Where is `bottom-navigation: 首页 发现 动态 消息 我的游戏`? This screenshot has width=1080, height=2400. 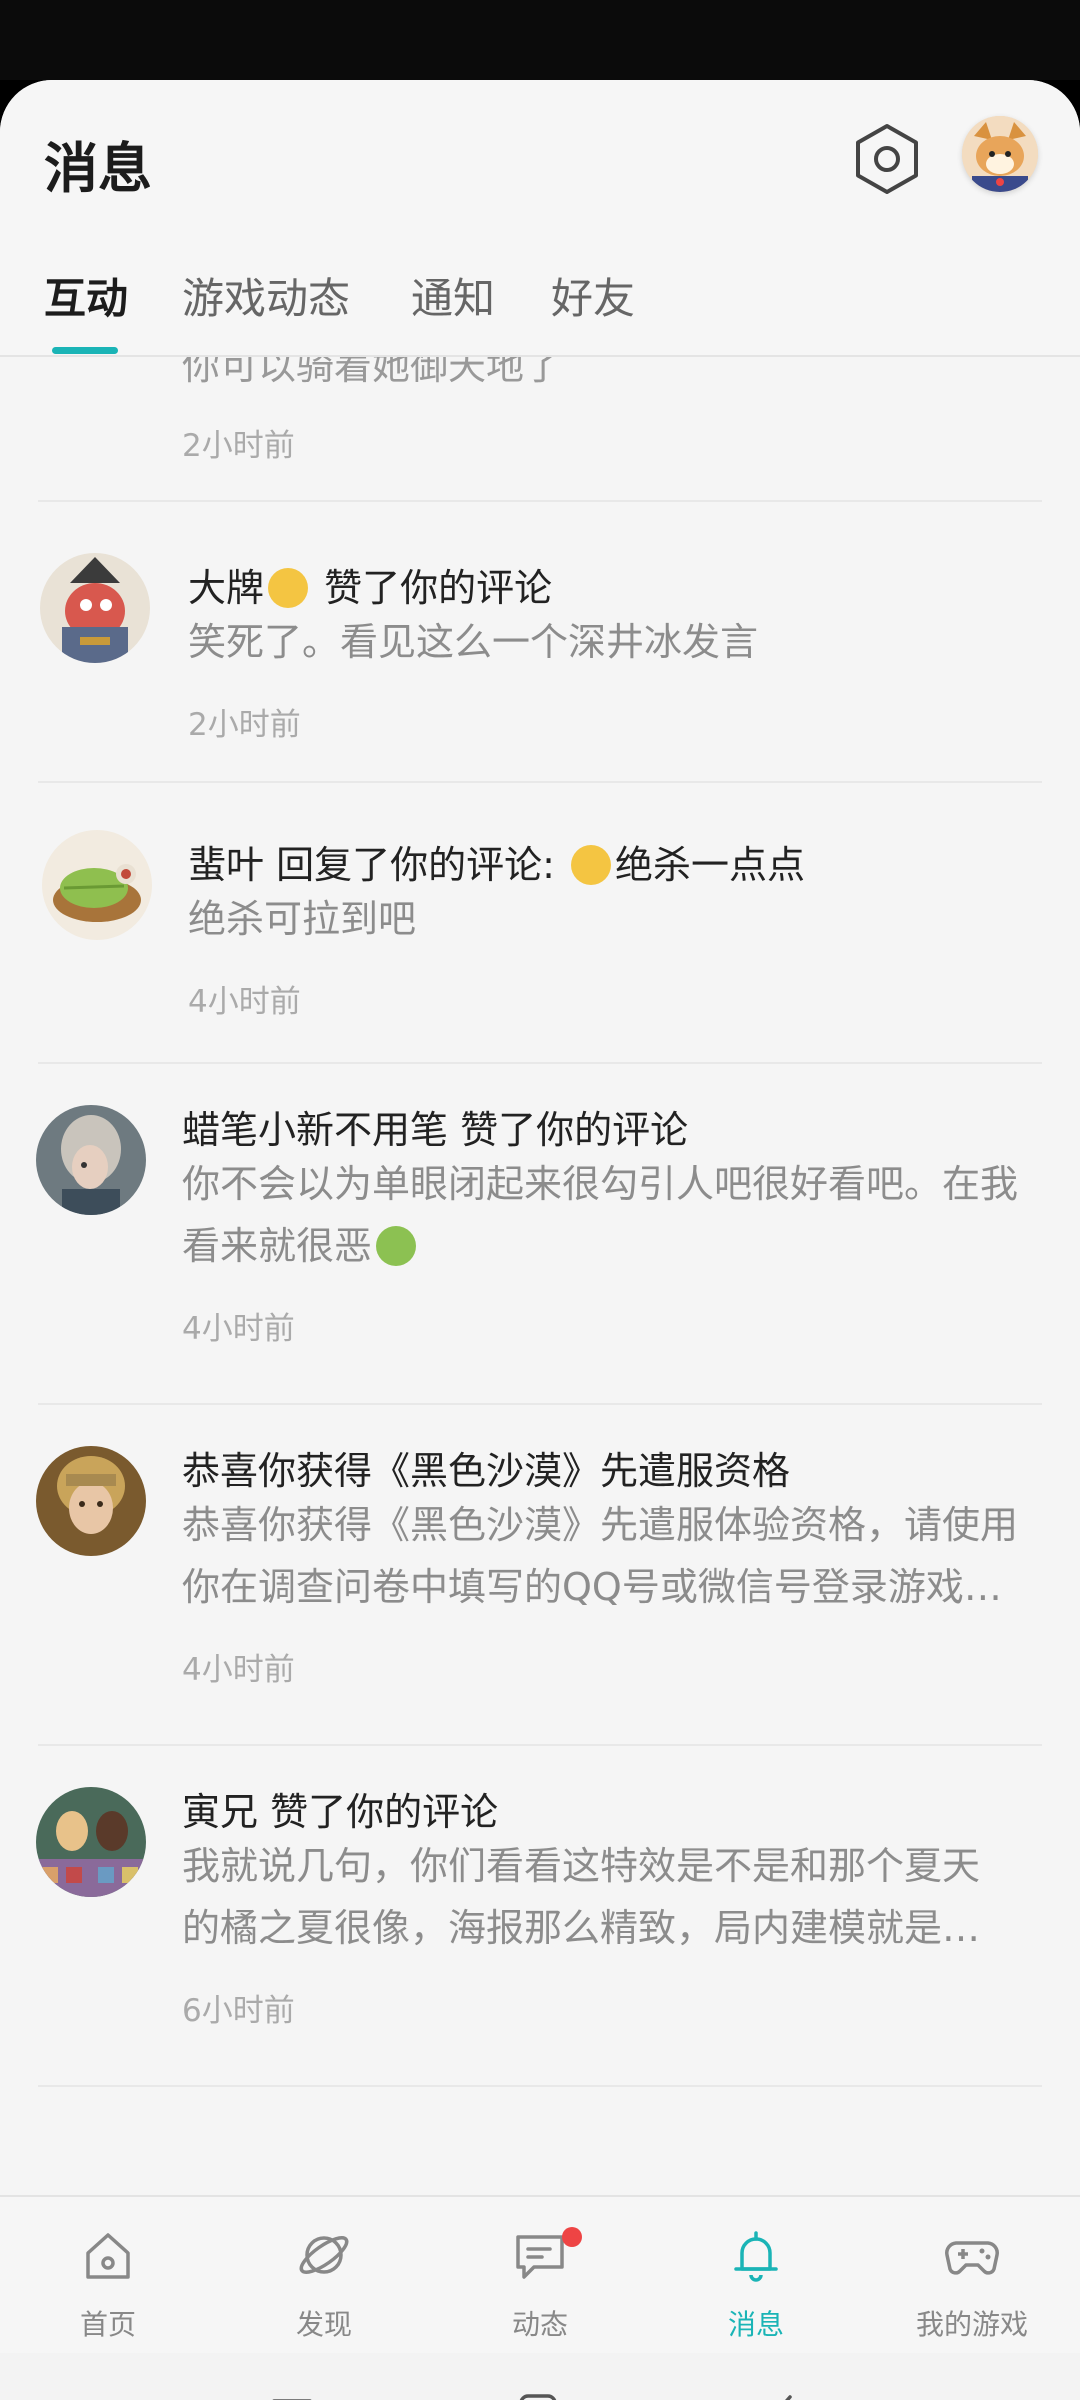 bottom-navigation: 首页 发现 动态 消息 我的游戏 is located at coordinates (540, 2275).